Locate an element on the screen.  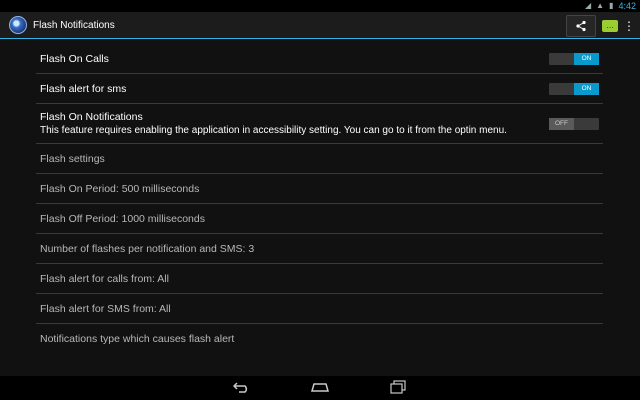
back-icon is located at coordinates (240, 387).